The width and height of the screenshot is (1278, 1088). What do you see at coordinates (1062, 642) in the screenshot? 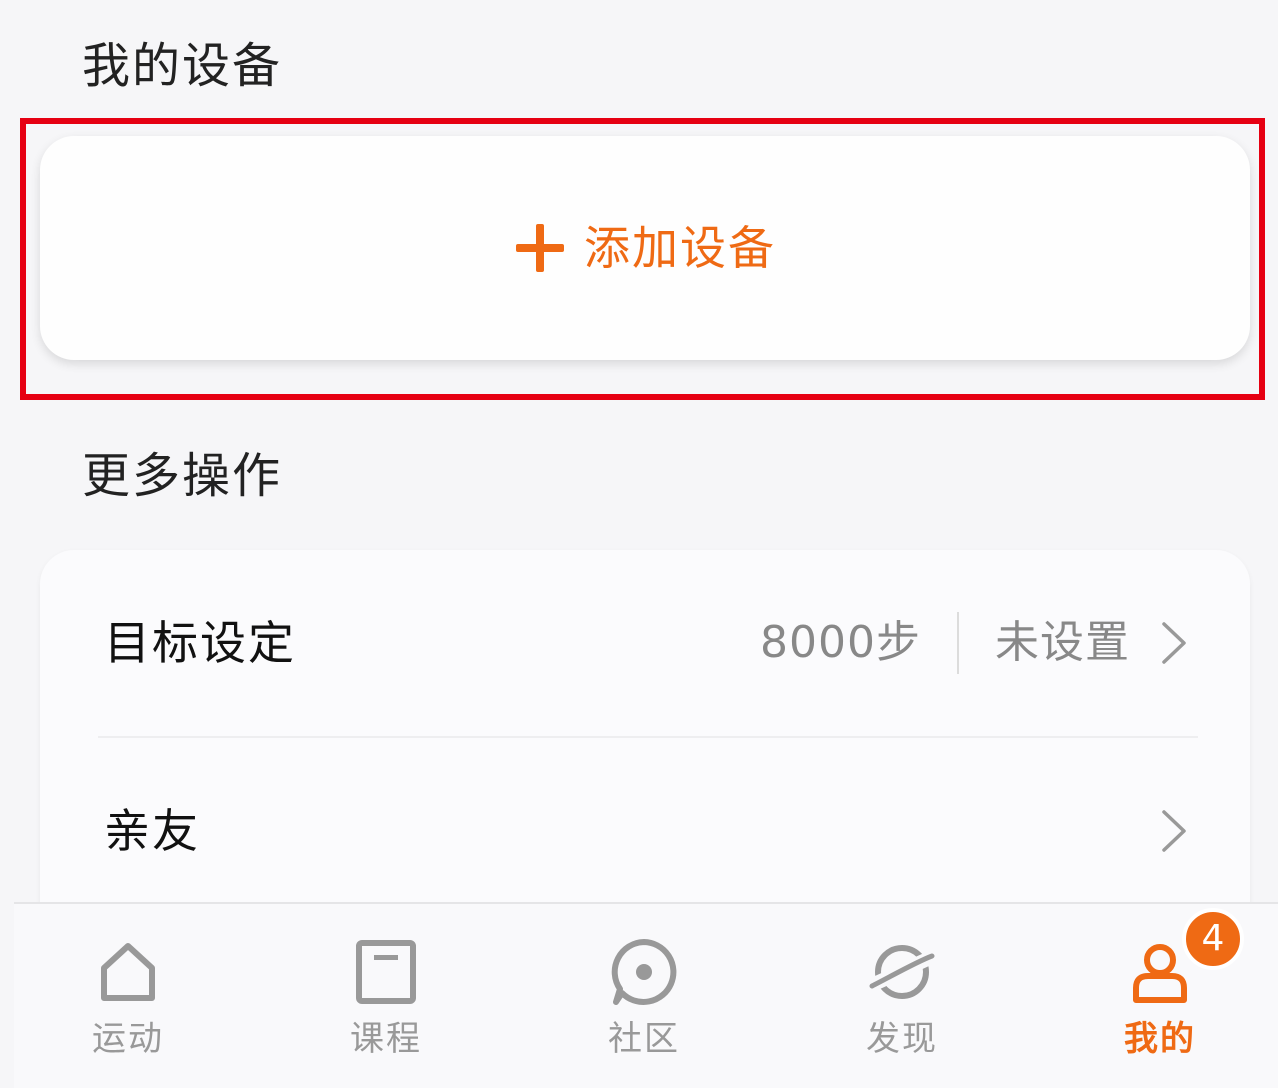
I see `goal-status-value: 未设置` at bounding box center [1062, 642].